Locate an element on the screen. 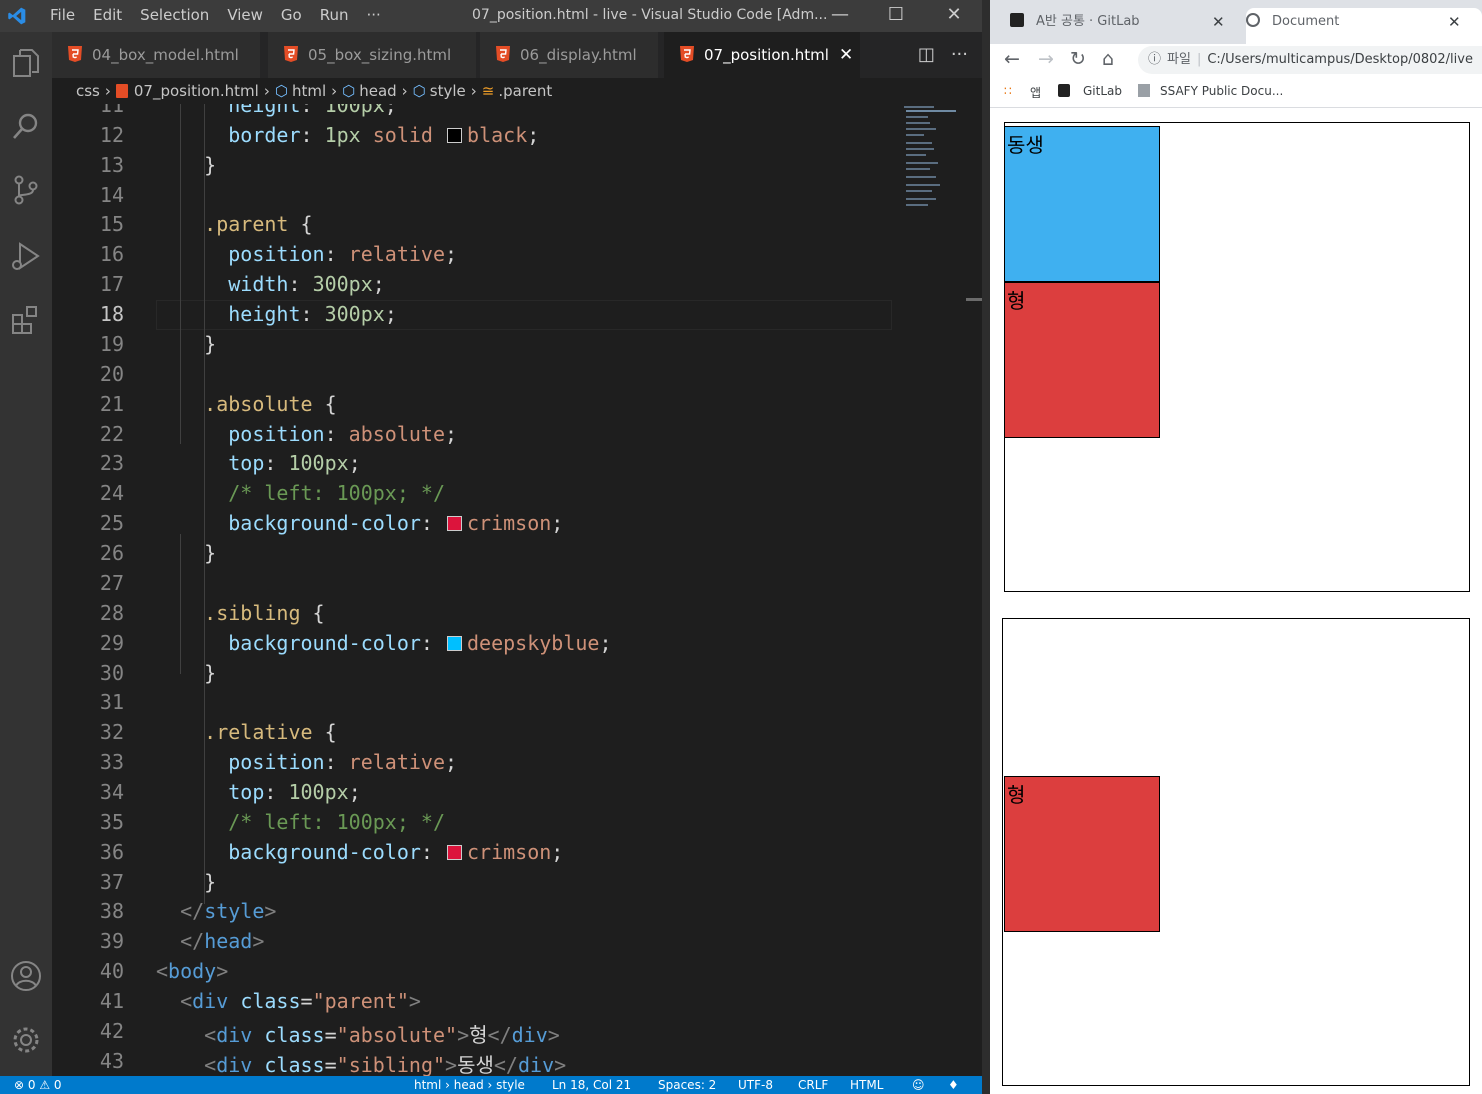 The image size is (1482, 1094). cursor-position: Ln 18, Col 21 is located at coordinates (591, 1085).